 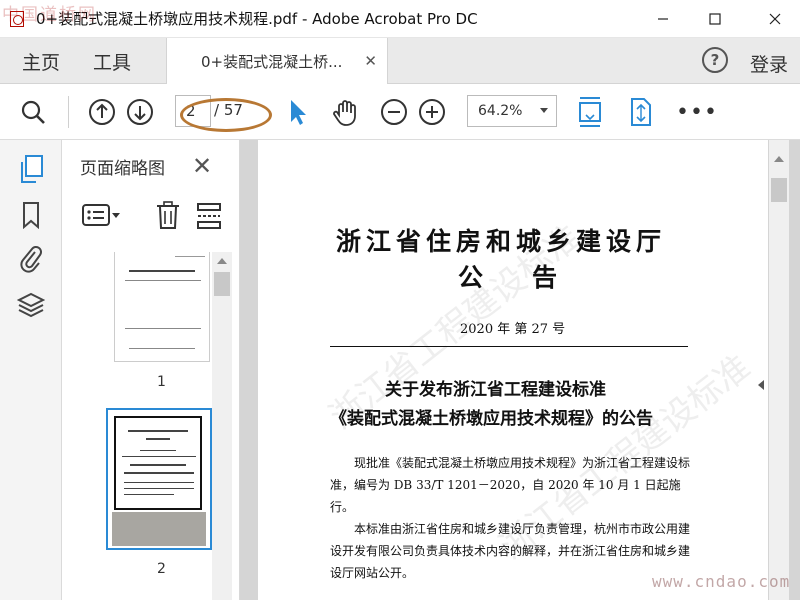 What do you see at coordinates (49, 15) in the screenshot?
I see `watermark-top: 中国道桥网` at bounding box center [49, 15].